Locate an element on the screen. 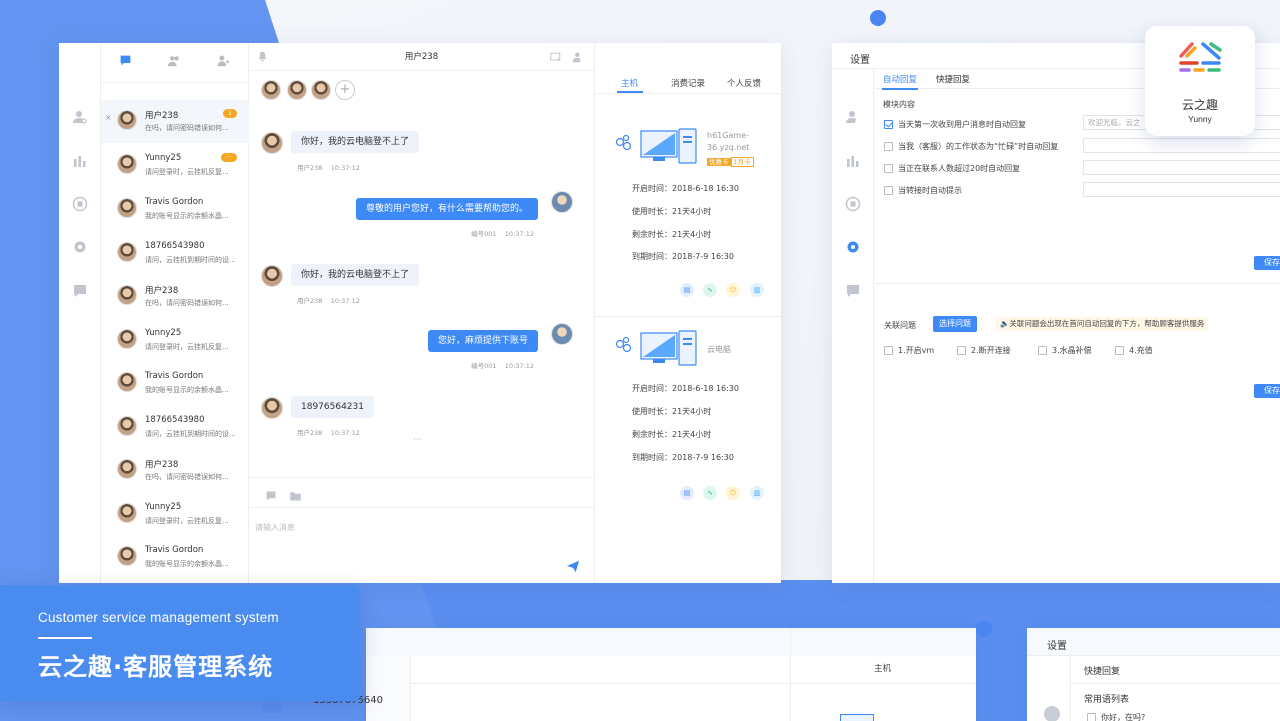  tab-auto-reply: 自动回复 is located at coordinates (900, 79).